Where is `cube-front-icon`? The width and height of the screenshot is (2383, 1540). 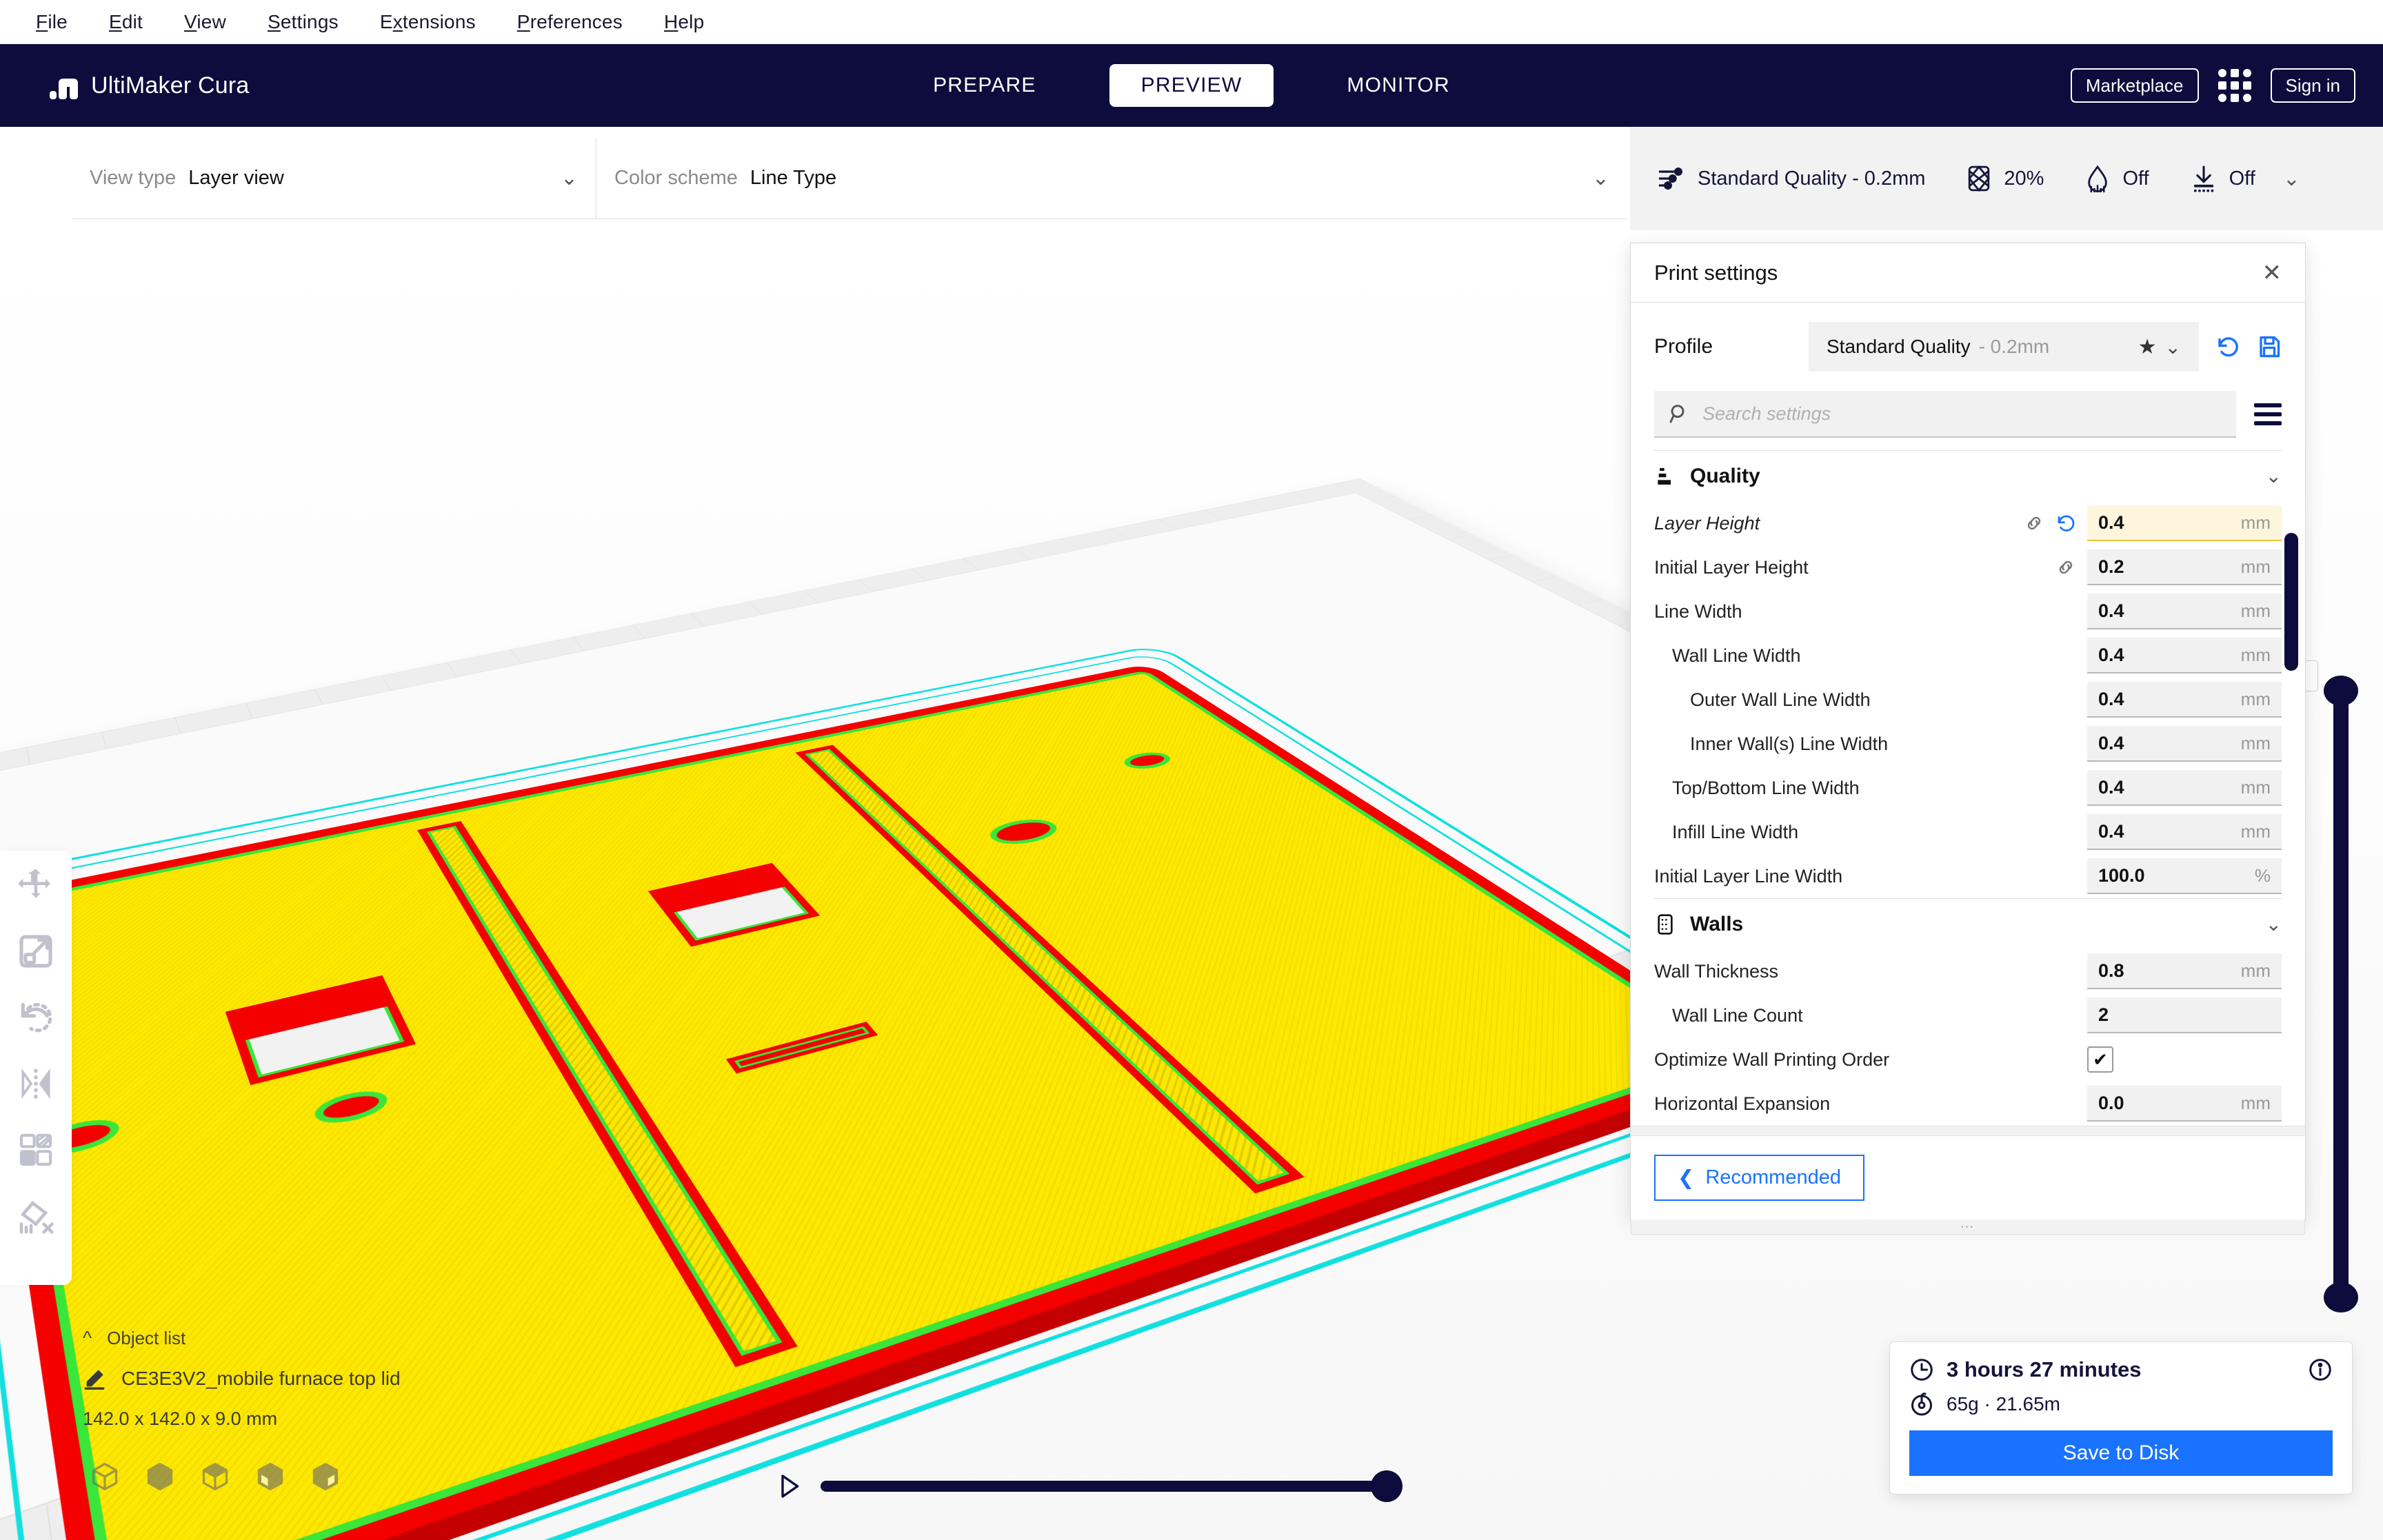 cube-front-icon is located at coordinates (160, 1477).